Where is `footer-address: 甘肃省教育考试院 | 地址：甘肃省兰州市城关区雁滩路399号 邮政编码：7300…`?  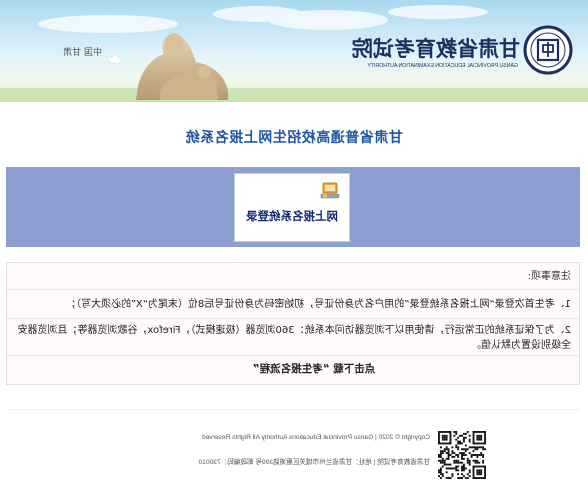 footer-address: 甘肃省教育考试院 | 地址：甘肃省兰州市城关区雁滩路399号 邮政编码：7300… is located at coordinates (314, 462).